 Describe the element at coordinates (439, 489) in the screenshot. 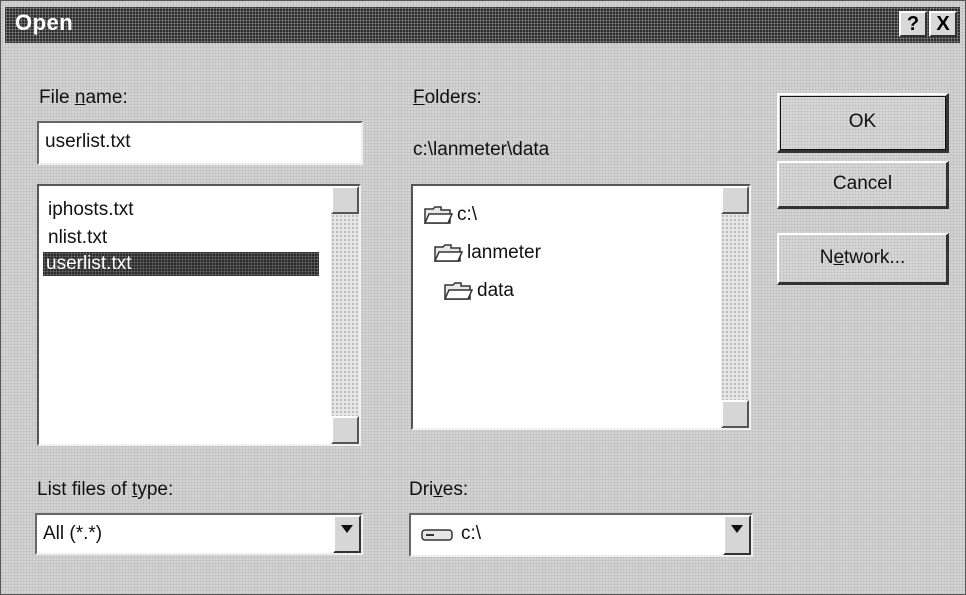

I see `drives-label: Drives:` at that location.